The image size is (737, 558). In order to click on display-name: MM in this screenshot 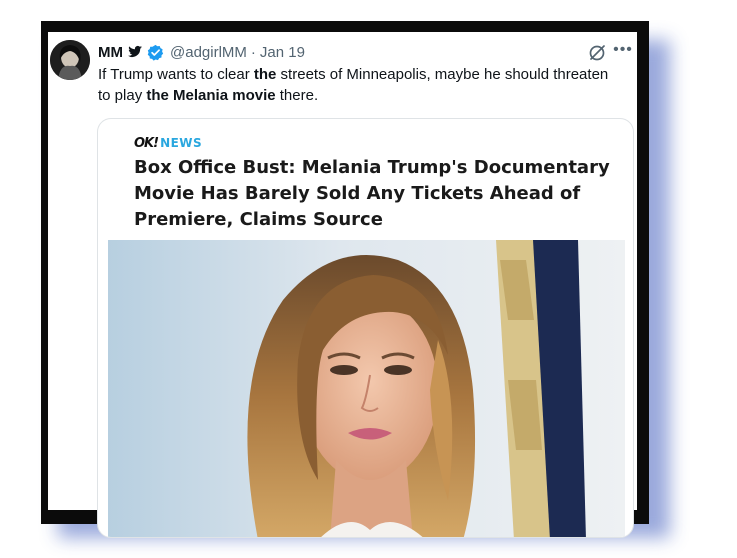, I will do `click(110, 52)`.